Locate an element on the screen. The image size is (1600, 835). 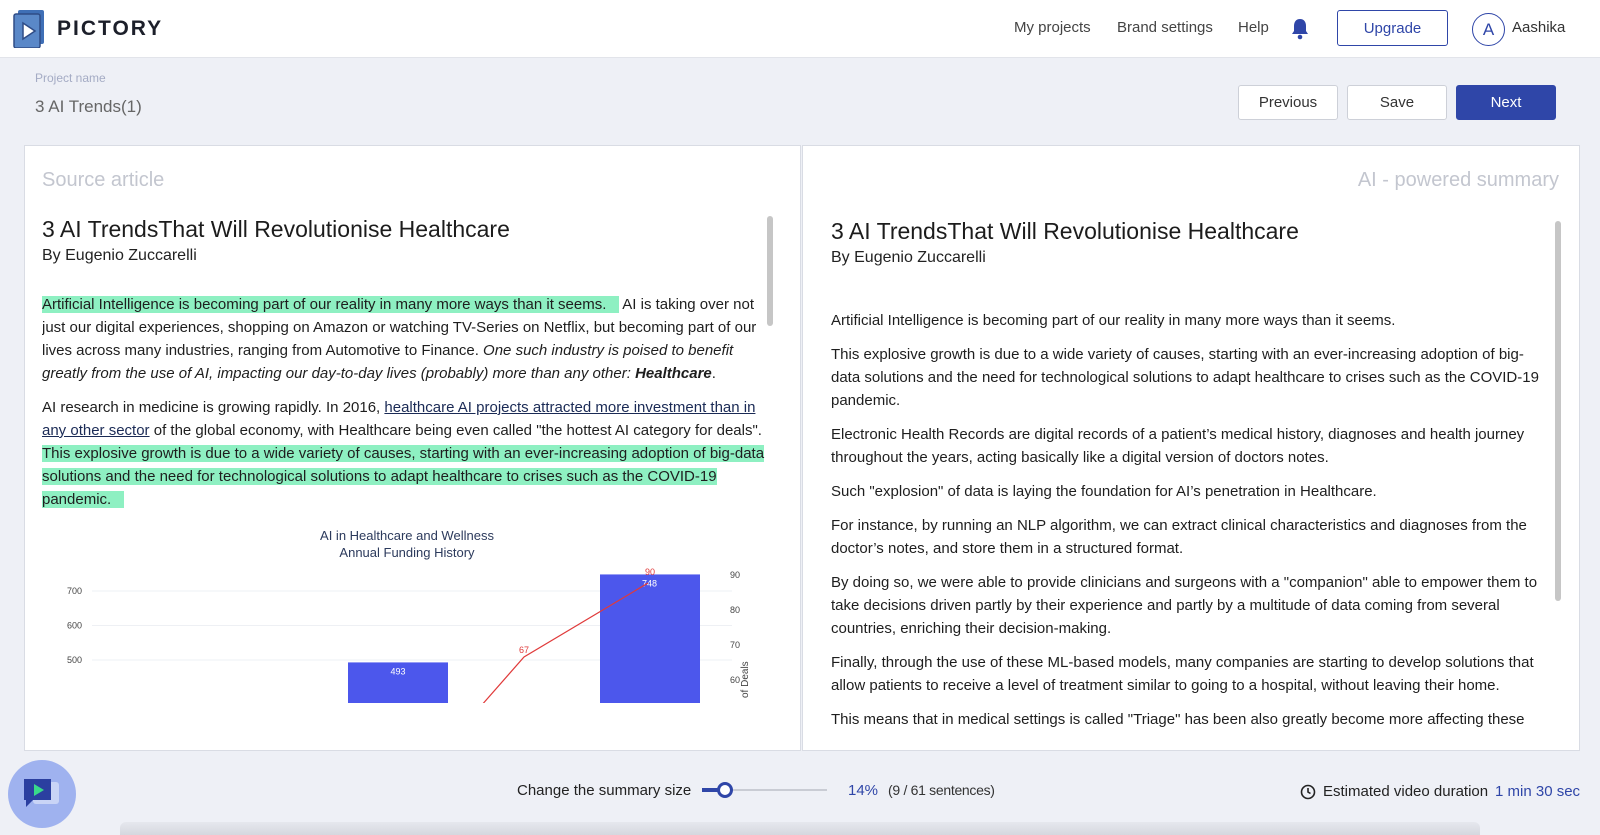
project-name-label: Project name is located at coordinates (70, 78).